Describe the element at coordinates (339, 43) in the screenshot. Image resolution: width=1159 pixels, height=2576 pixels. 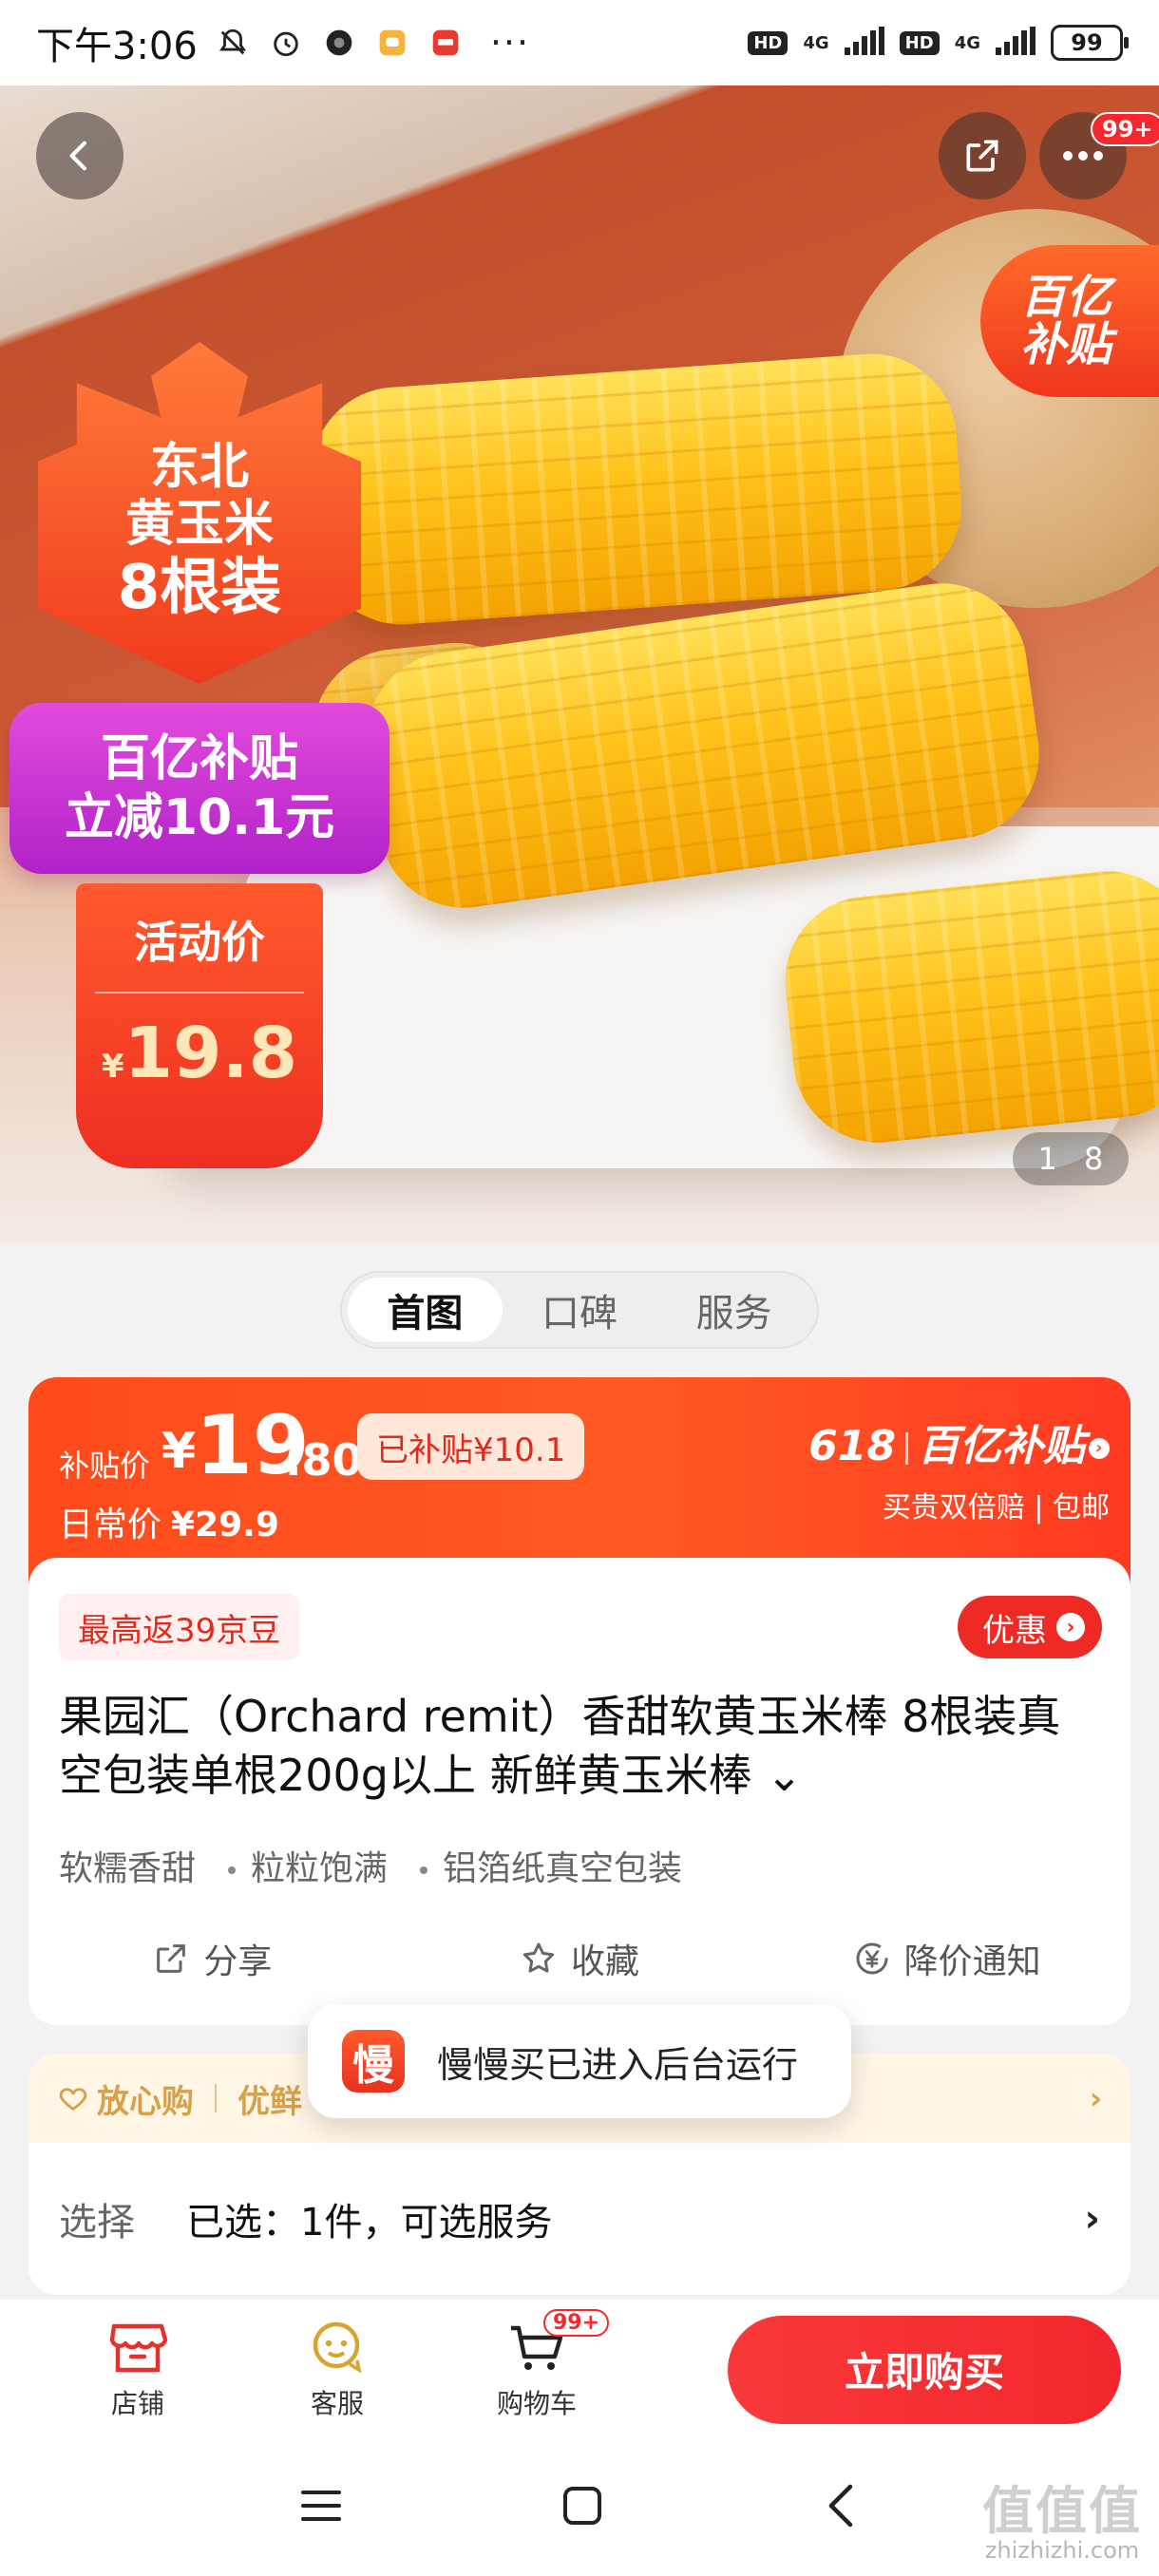
I see `app-icon-dark` at that location.